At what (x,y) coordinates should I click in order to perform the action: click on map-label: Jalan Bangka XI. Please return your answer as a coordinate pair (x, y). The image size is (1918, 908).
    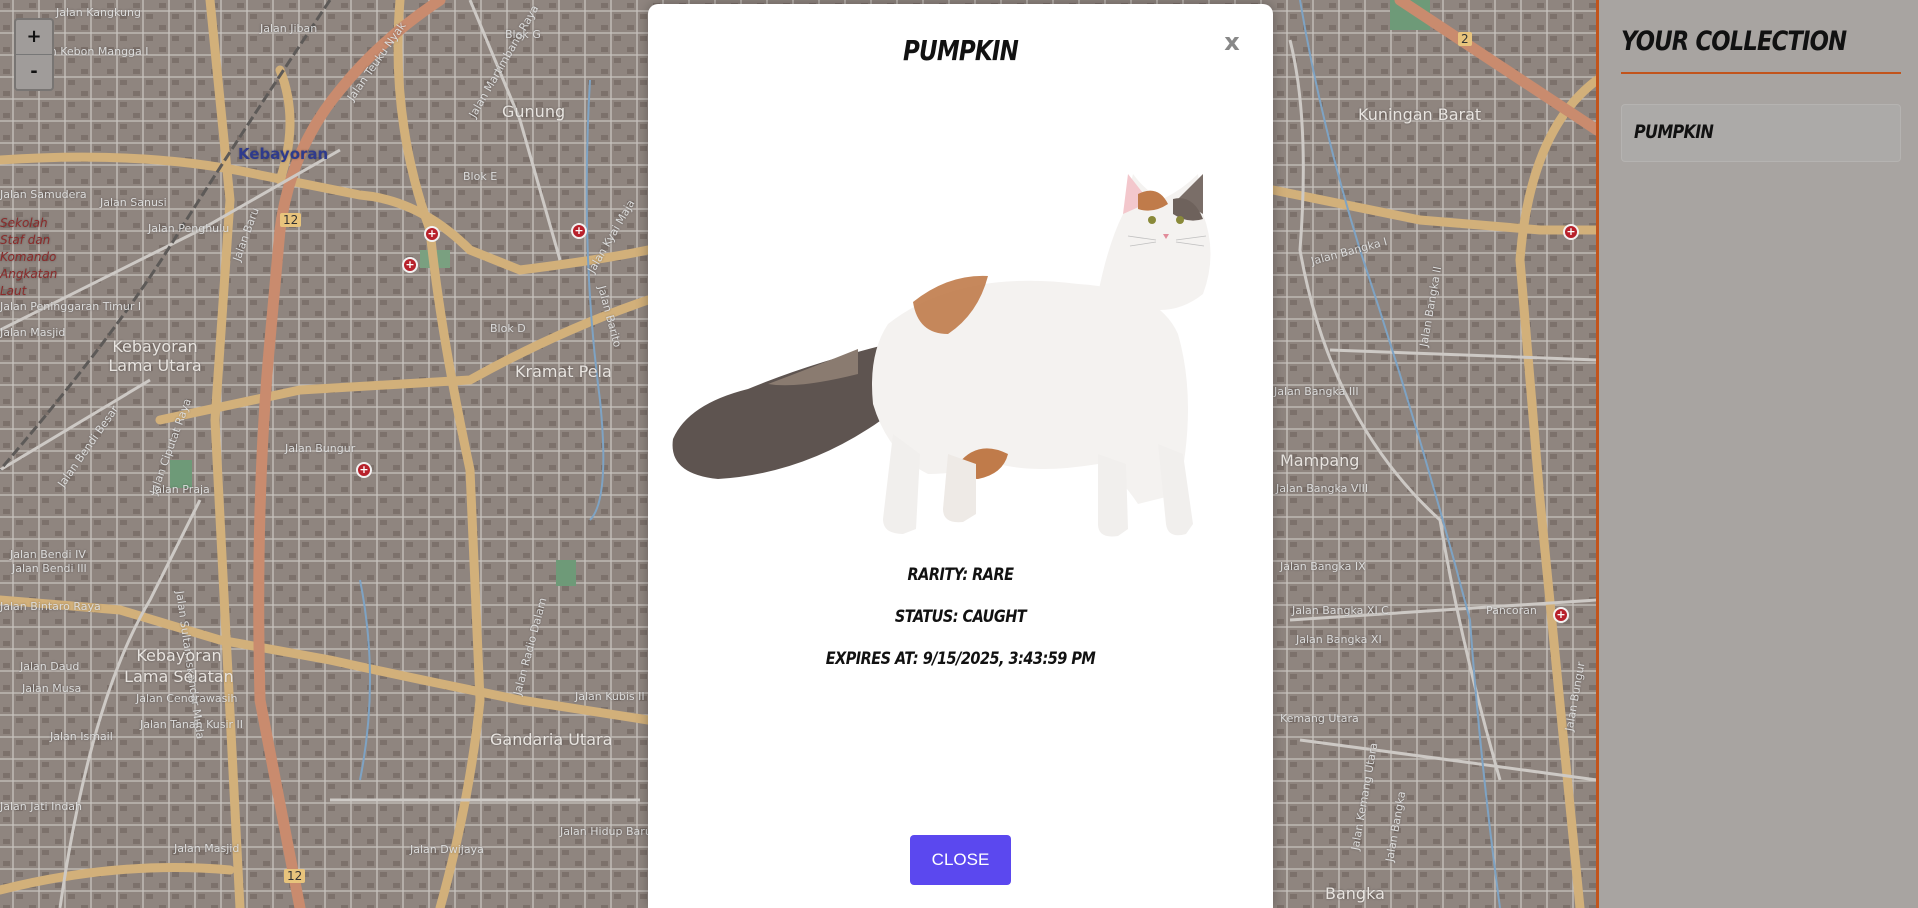
    Looking at the image, I should click on (1339, 639).